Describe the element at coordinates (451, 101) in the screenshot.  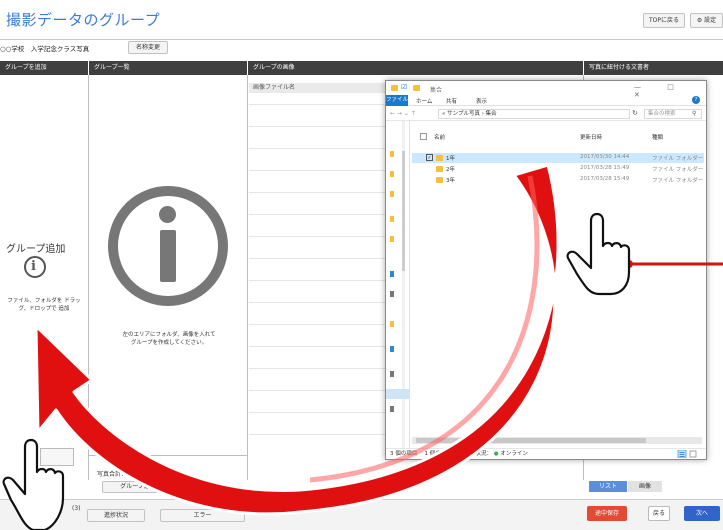
I see `ribbon-tab-share: 共有` at that location.